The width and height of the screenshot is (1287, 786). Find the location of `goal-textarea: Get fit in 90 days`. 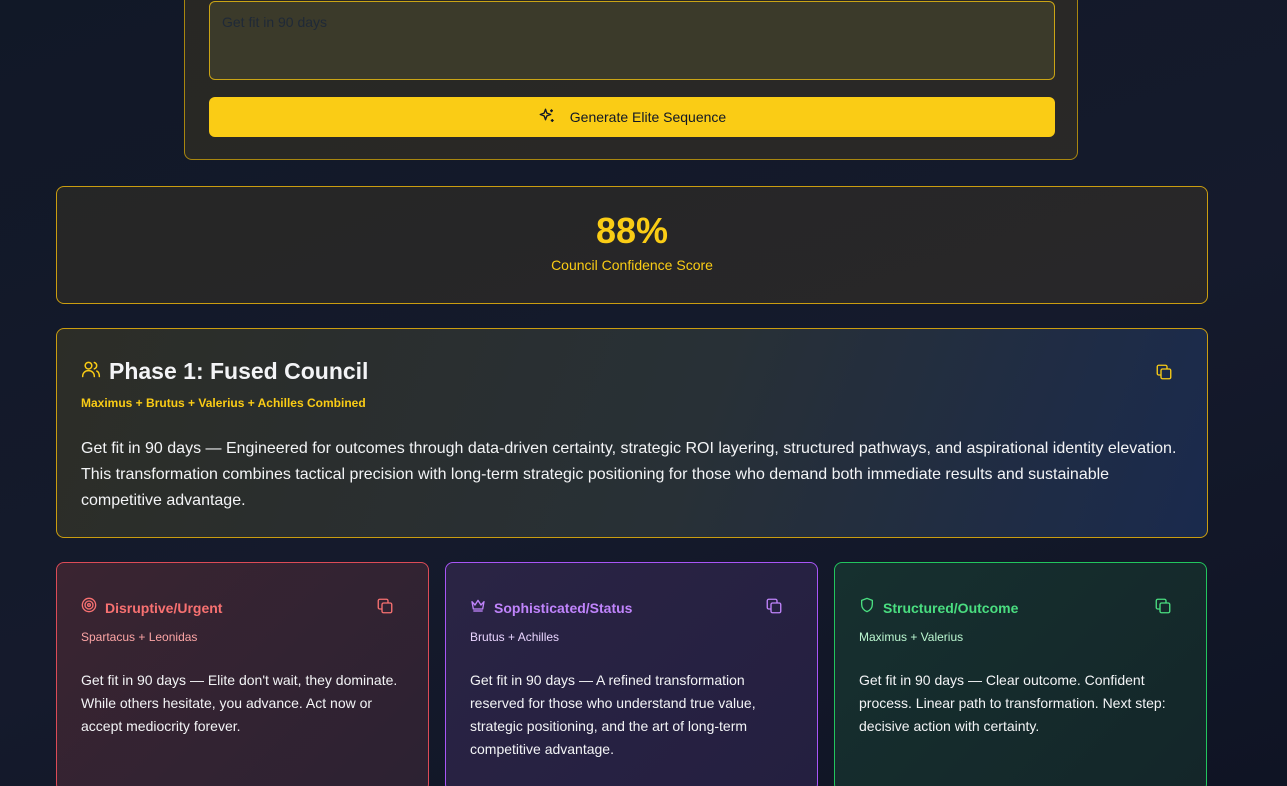

goal-textarea: Get fit in 90 days is located at coordinates (632, 40).